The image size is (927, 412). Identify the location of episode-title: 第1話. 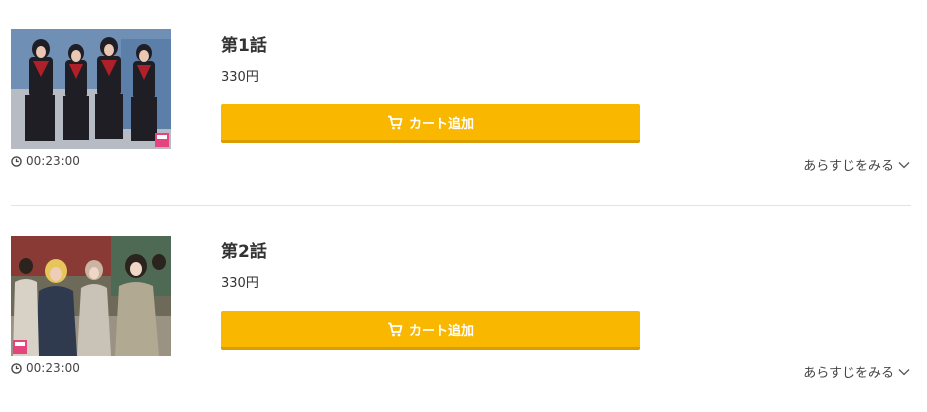
(244, 46).